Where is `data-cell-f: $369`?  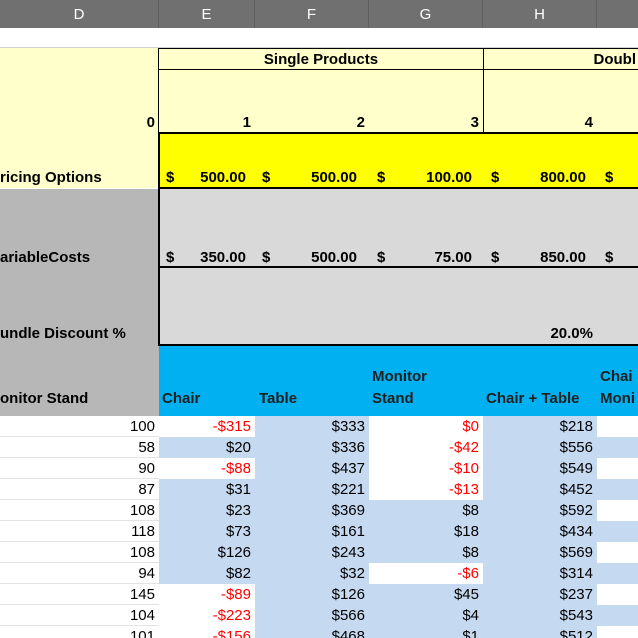 data-cell-f: $369 is located at coordinates (312, 510).